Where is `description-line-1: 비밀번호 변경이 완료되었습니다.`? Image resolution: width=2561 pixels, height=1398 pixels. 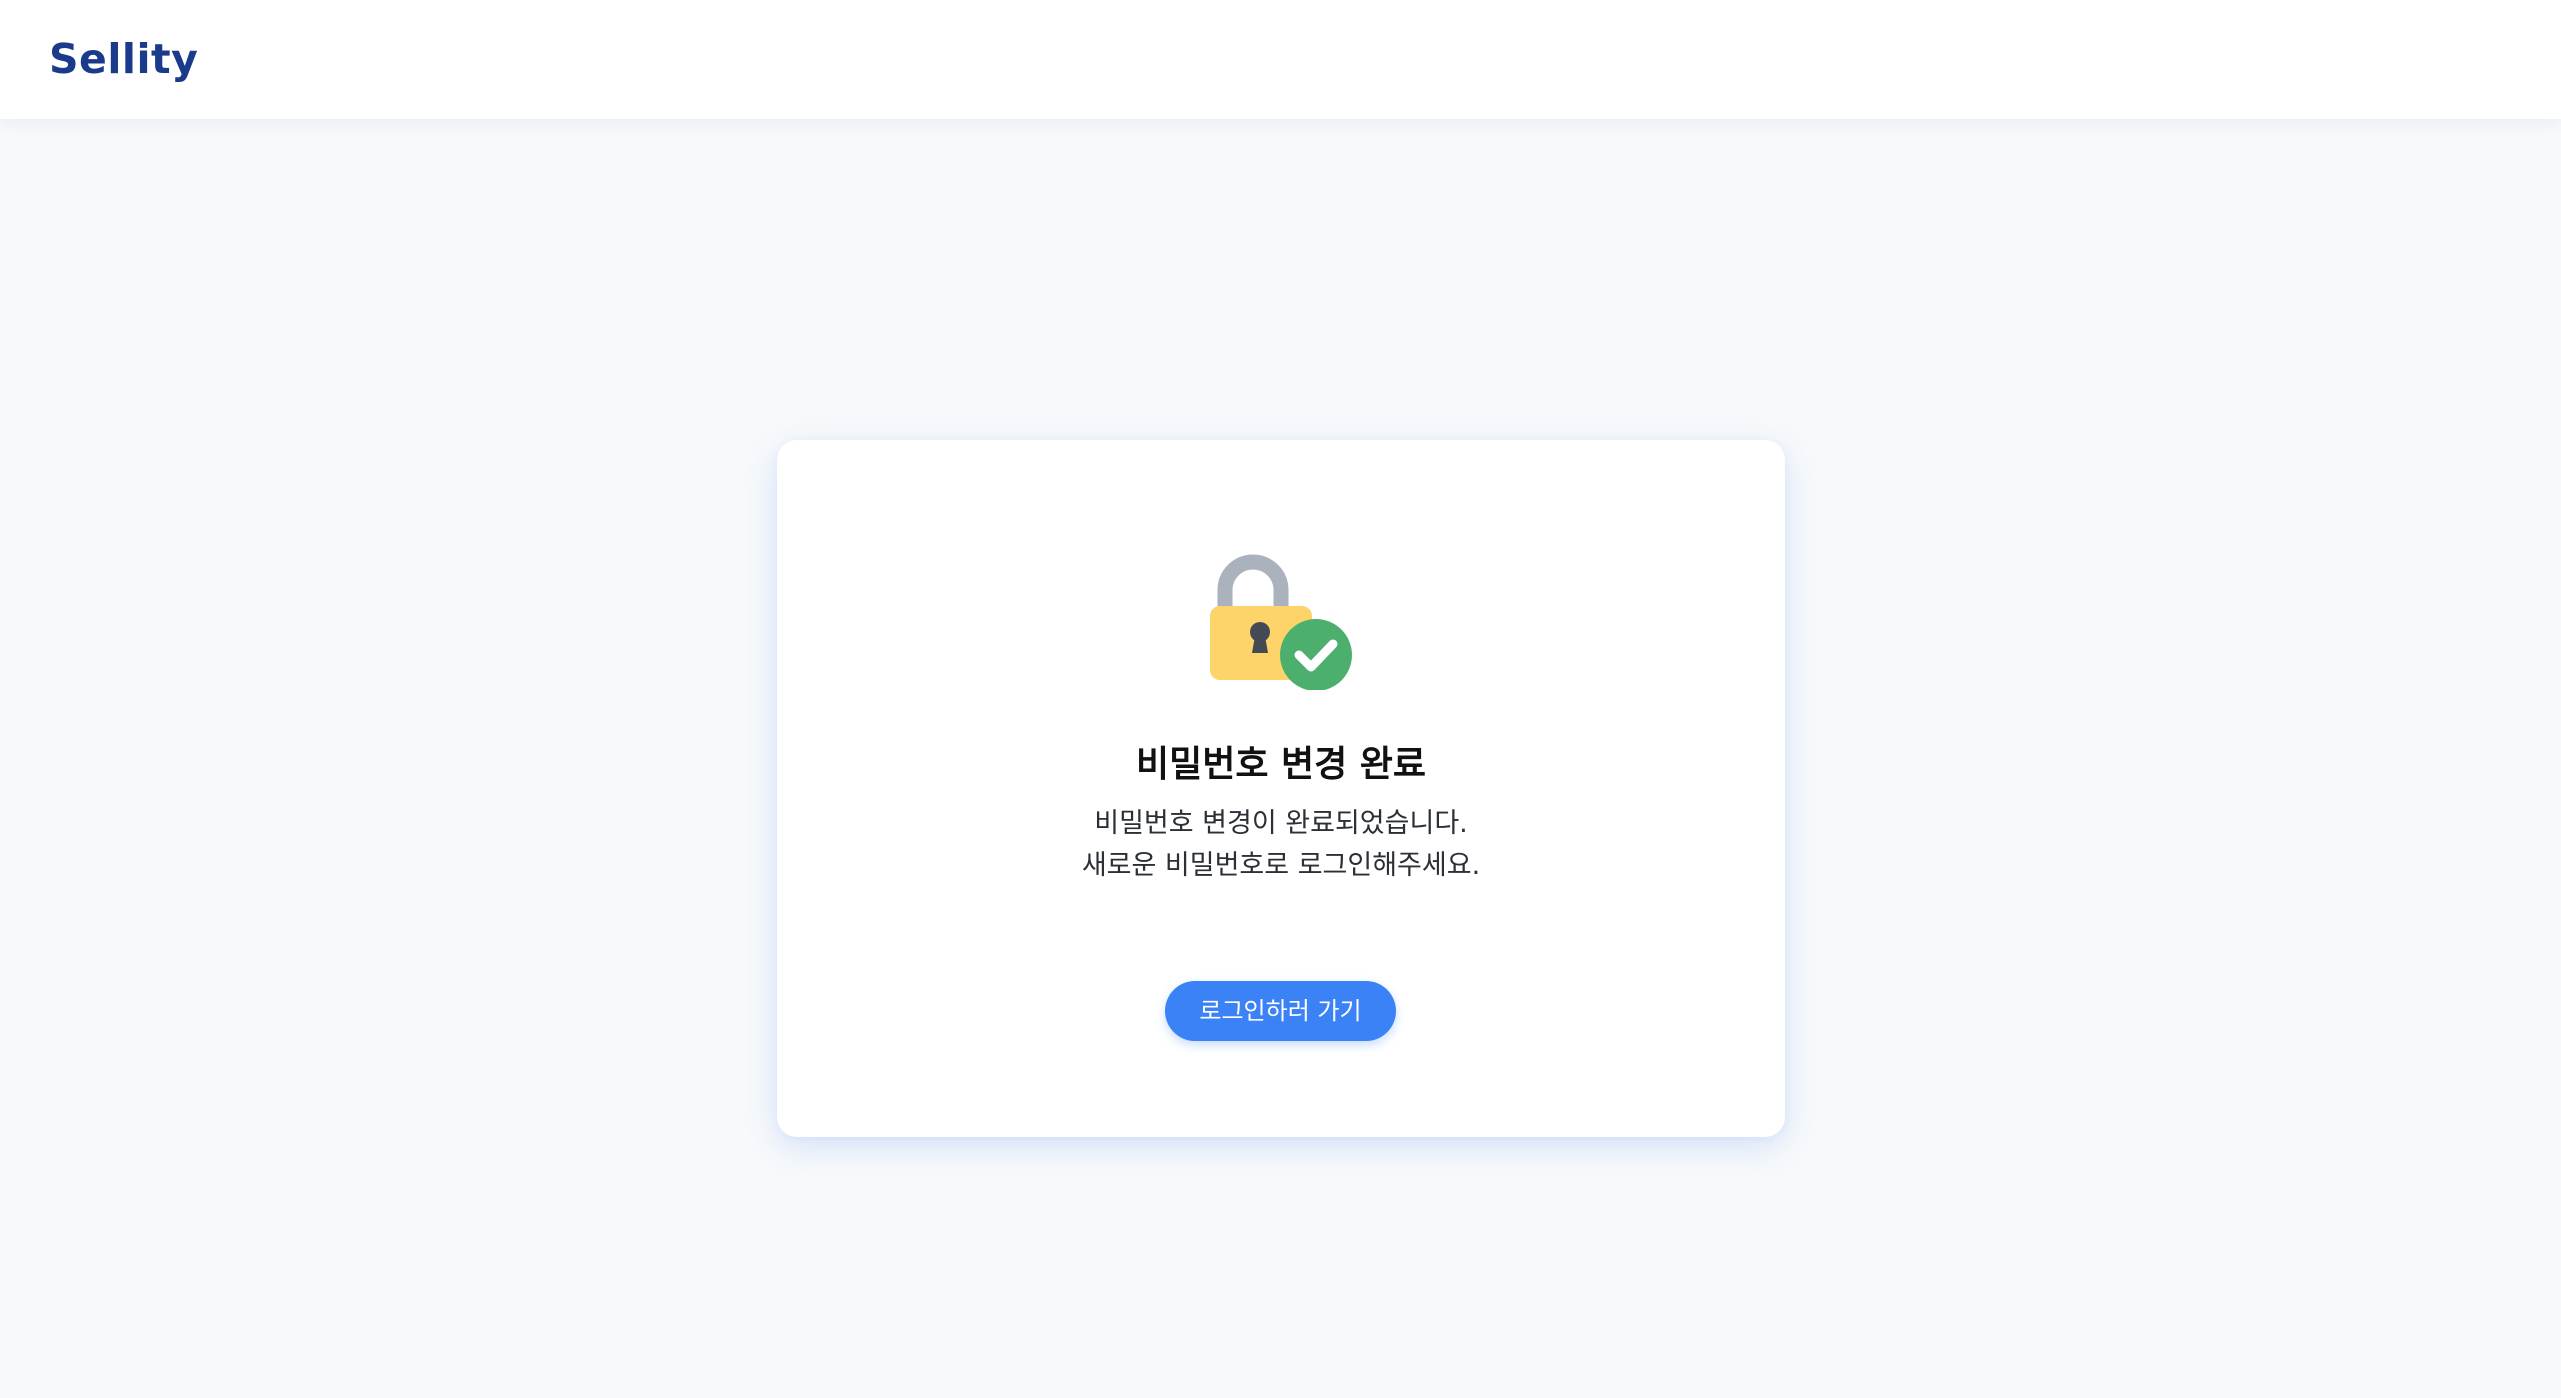
description-line-1: 비밀번호 변경이 완료되었습니다. is located at coordinates (1281, 823).